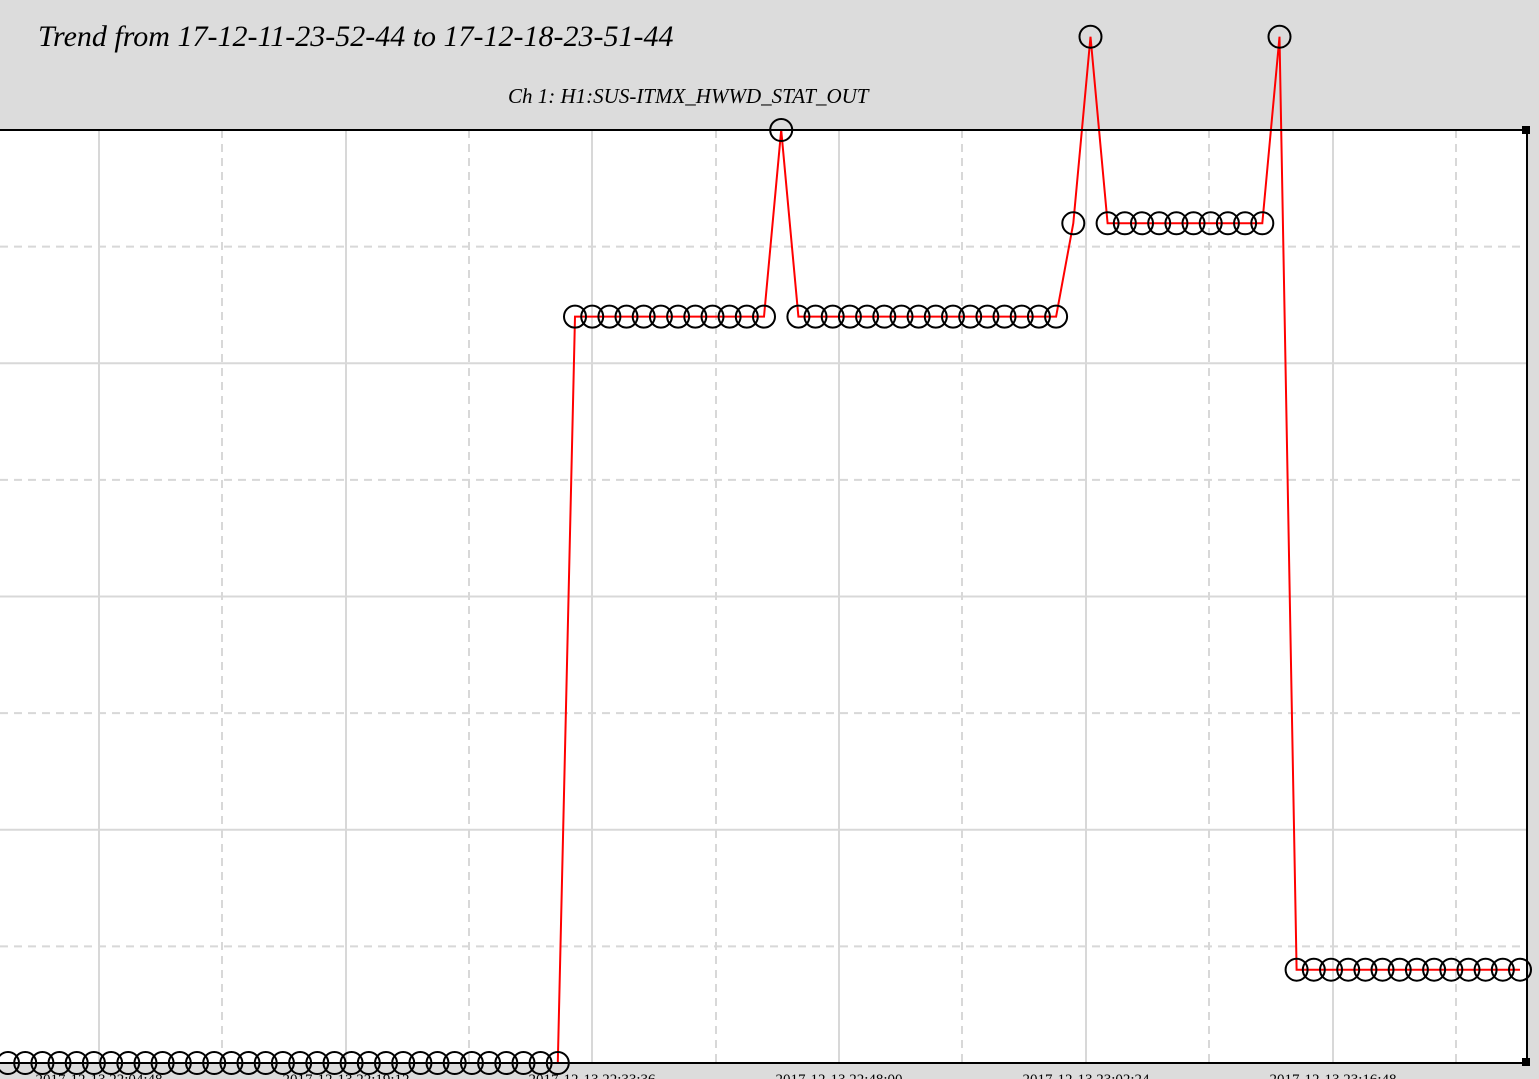  What do you see at coordinates (345, 1075) in the screenshot?
I see `x-tick-label: 2017-12-13 22:19:12` at bounding box center [345, 1075].